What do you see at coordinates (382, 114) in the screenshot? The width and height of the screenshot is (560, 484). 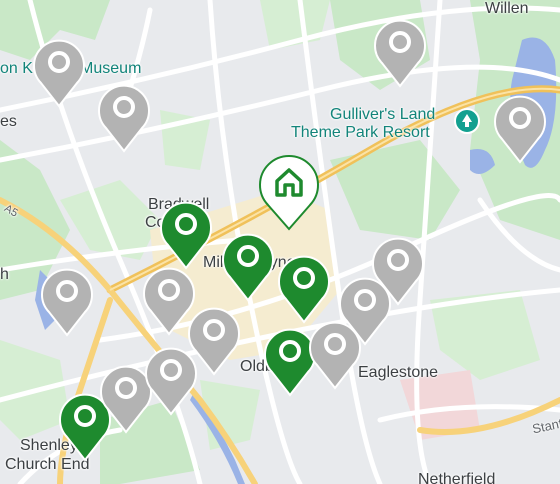 I see `label-gullivers-line1: Gulliver's Land` at bounding box center [382, 114].